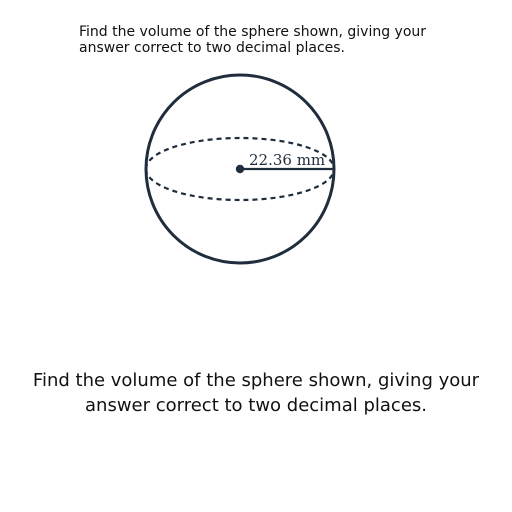 This screenshot has height=512, width=512. I want to click on center-point, so click(240, 169).